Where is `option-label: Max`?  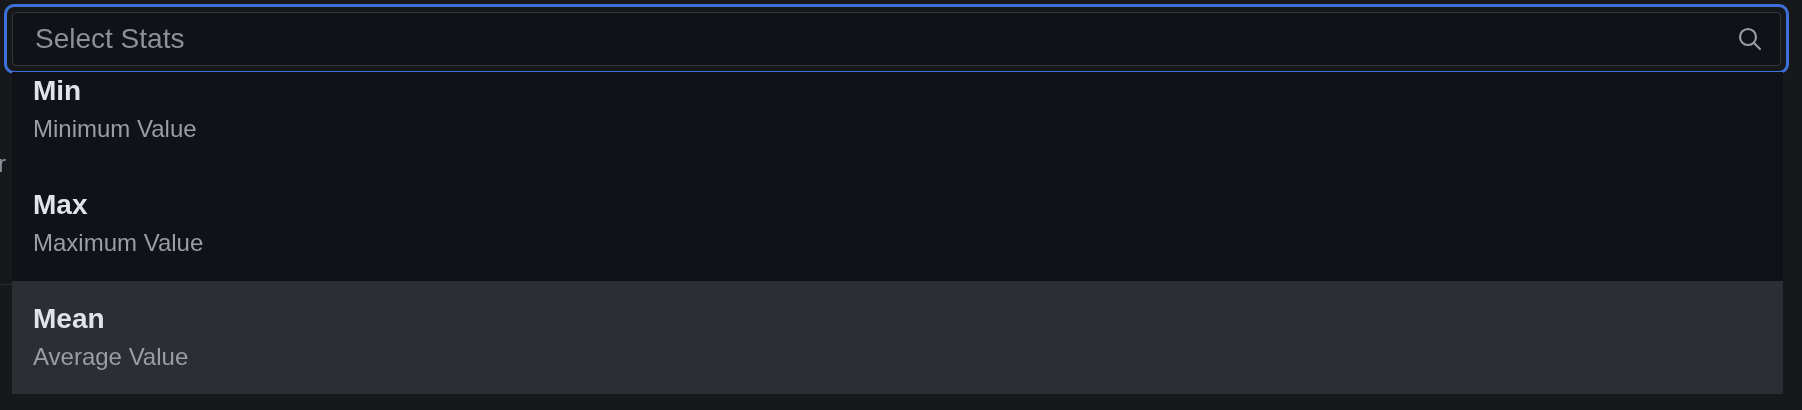 option-label: Max is located at coordinates (60, 205).